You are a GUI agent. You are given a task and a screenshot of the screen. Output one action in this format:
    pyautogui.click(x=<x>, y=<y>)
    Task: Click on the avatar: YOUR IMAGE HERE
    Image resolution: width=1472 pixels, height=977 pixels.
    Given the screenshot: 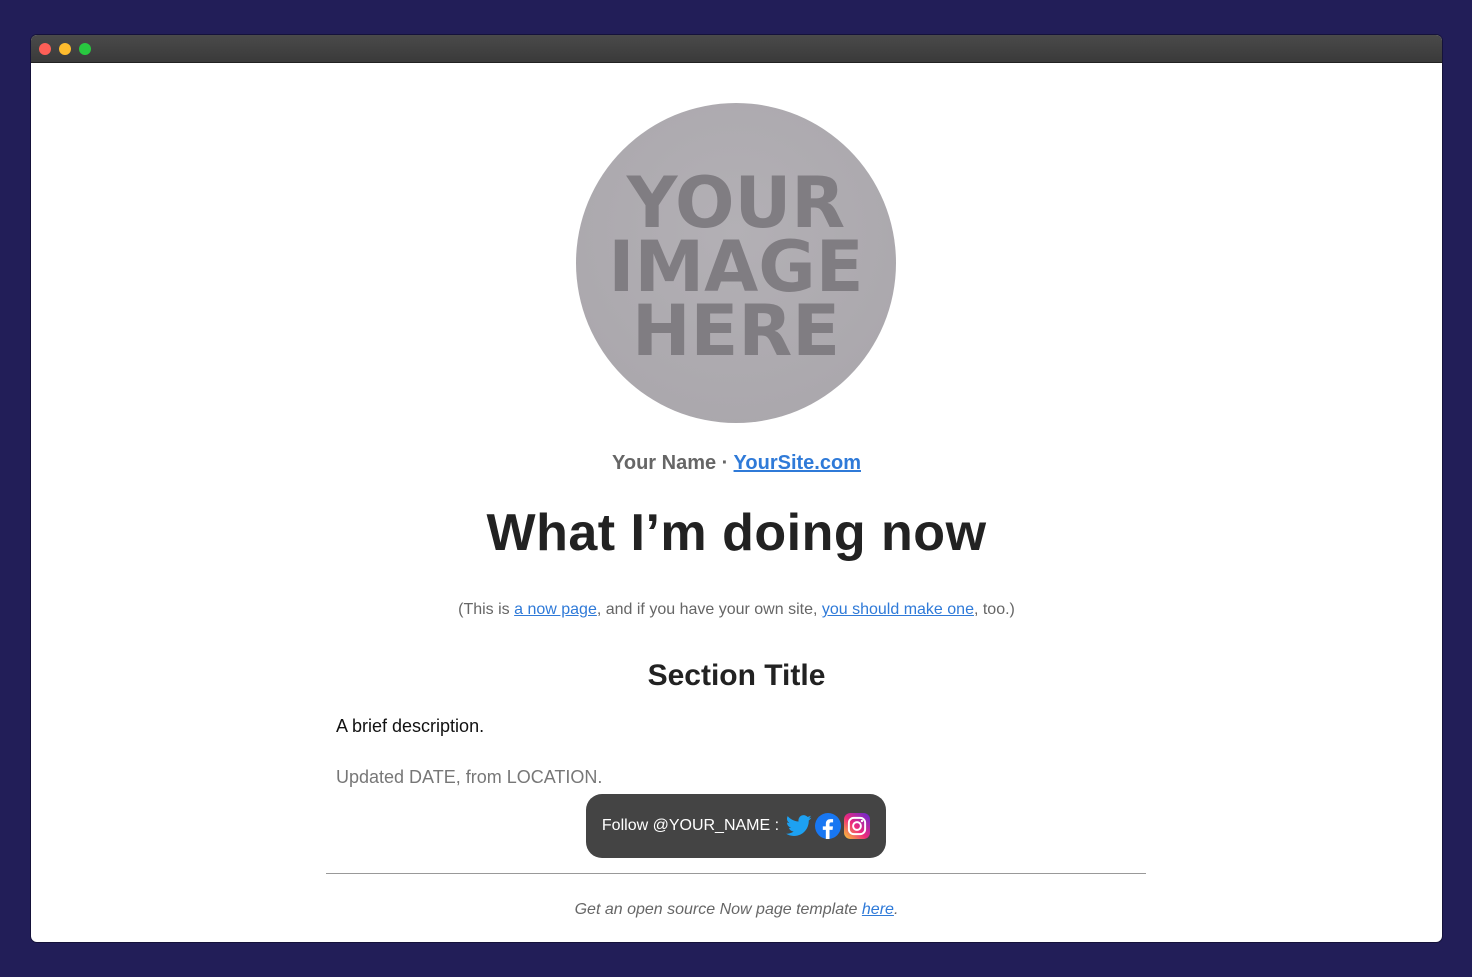 What is the action you would take?
    pyautogui.click(x=736, y=263)
    